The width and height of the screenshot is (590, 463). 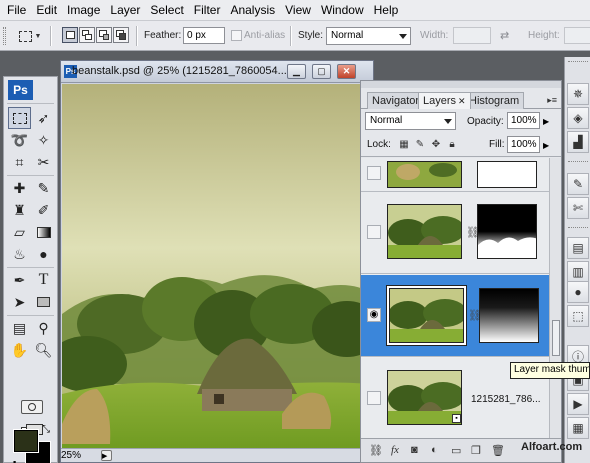 What do you see at coordinates (578, 316) in the screenshot?
I see `paths-dock-button: ⬚` at bounding box center [578, 316].